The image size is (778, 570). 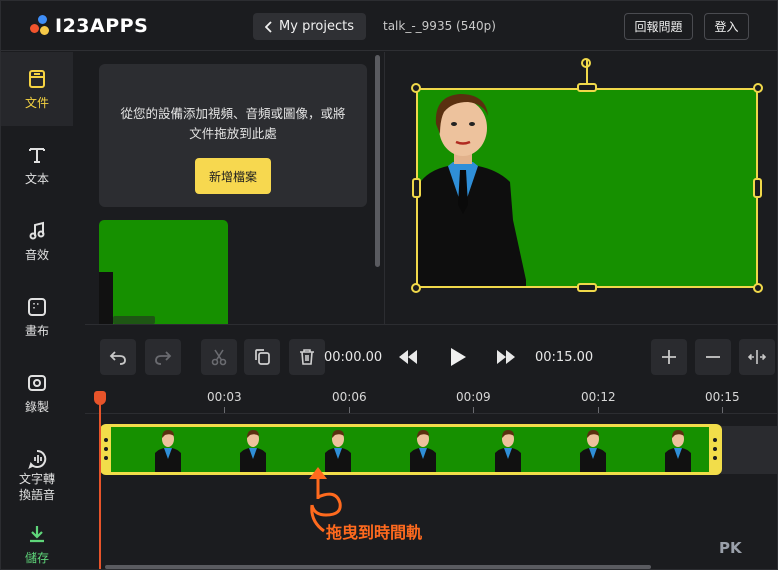 What do you see at coordinates (100, 483) in the screenshot?
I see `playhead-line` at bounding box center [100, 483].